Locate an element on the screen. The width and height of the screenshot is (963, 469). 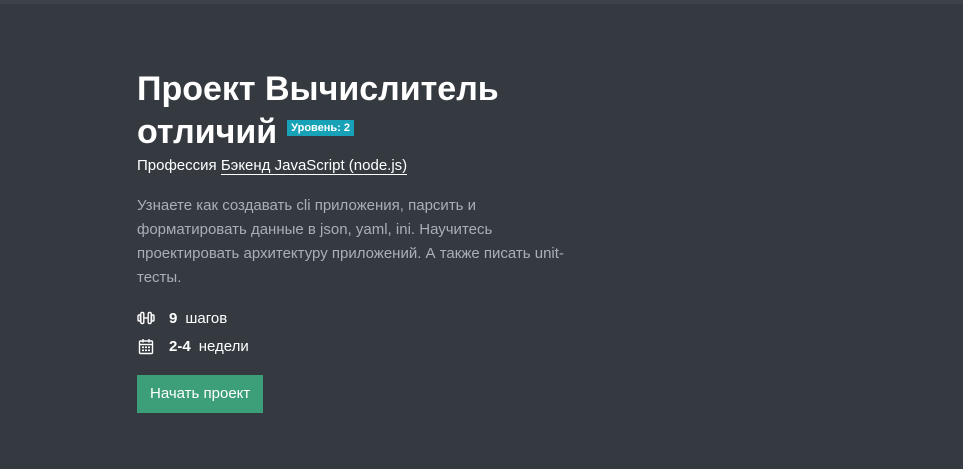
profession-line: Профессия Бэкенд JavaScript (node.js) is located at coordinates (357, 166).